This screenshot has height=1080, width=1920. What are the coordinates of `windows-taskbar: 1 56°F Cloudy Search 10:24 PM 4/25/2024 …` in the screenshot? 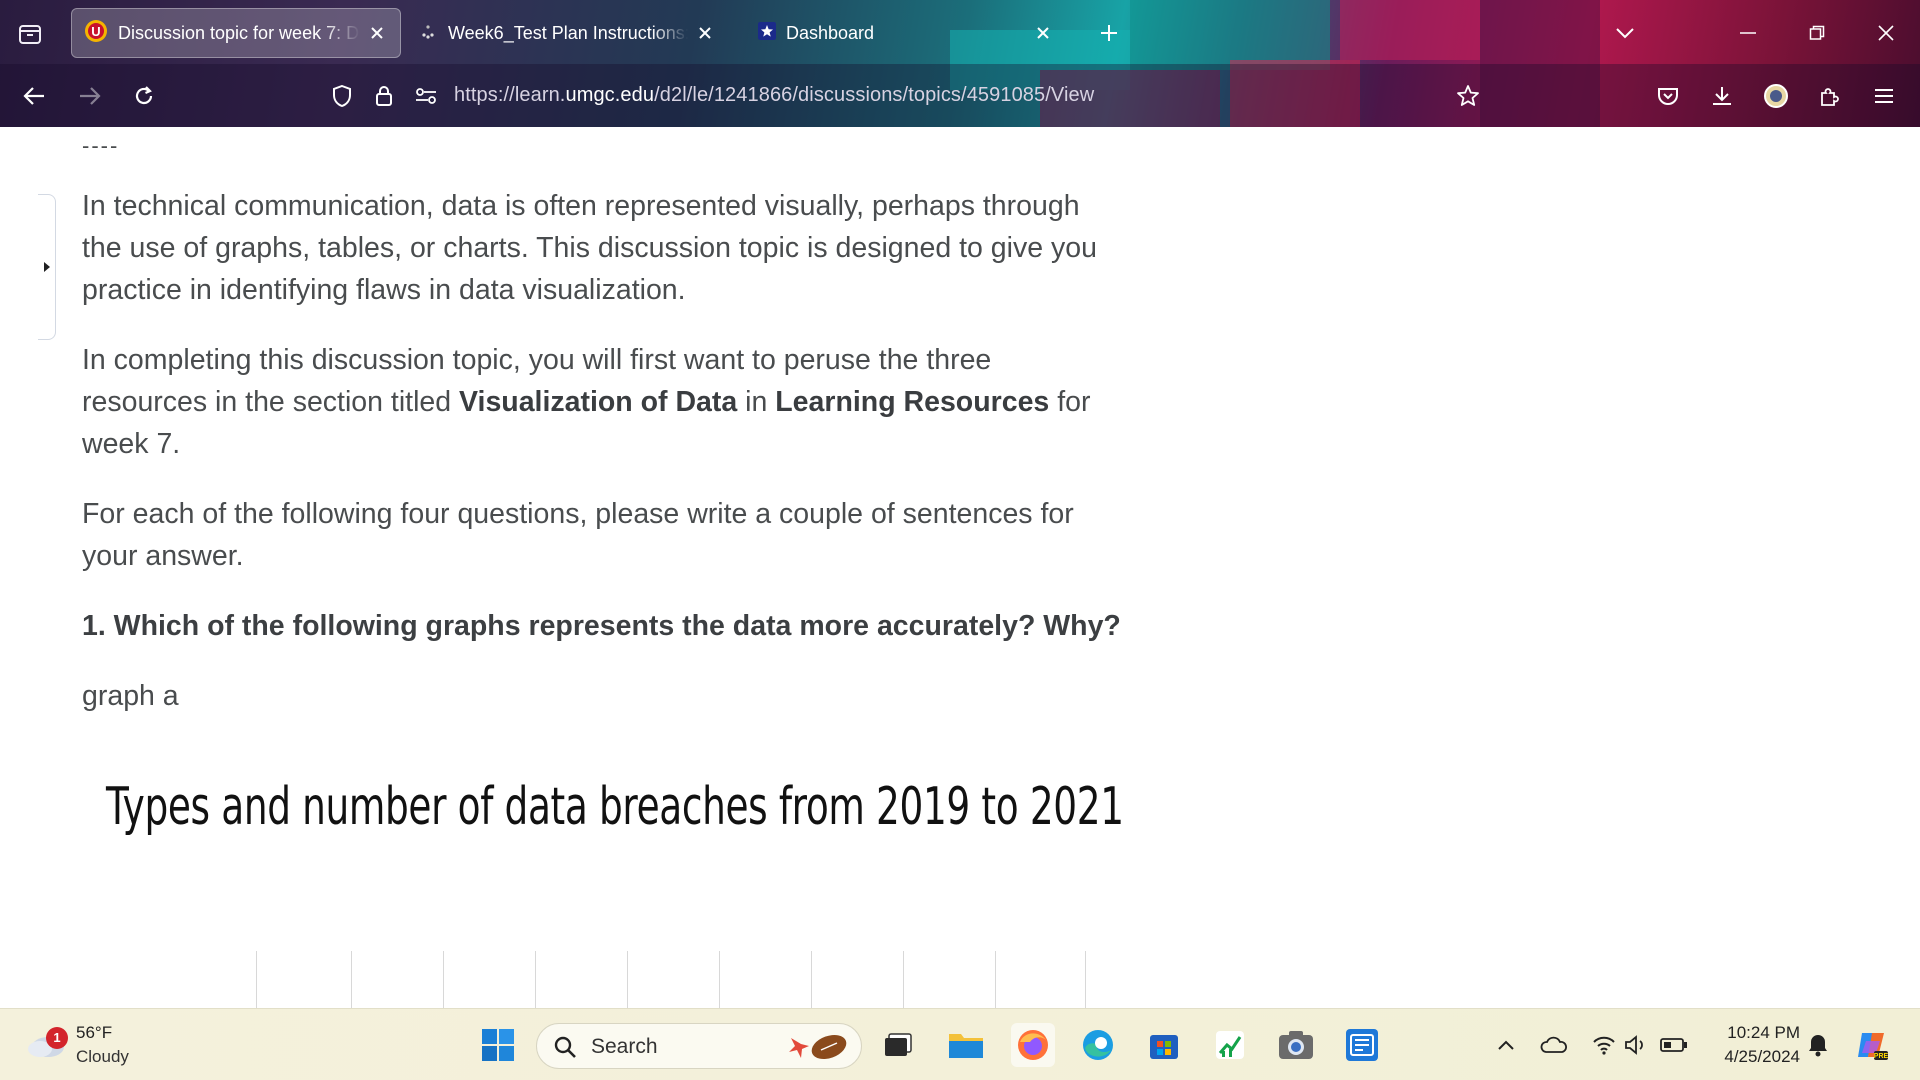 It's located at (960, 1044).